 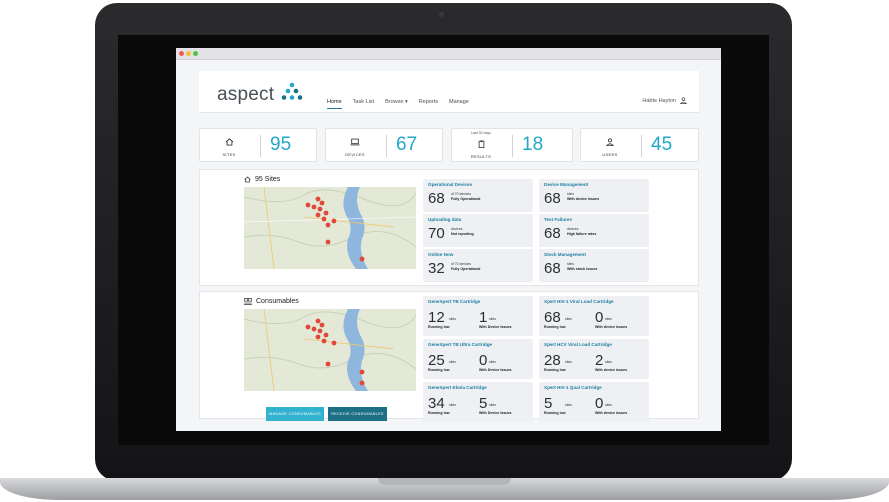 What do you see at coordinates (441, 254) in the screenshot?
I see `card-title: Online Now` at bounding box center [441, 254].